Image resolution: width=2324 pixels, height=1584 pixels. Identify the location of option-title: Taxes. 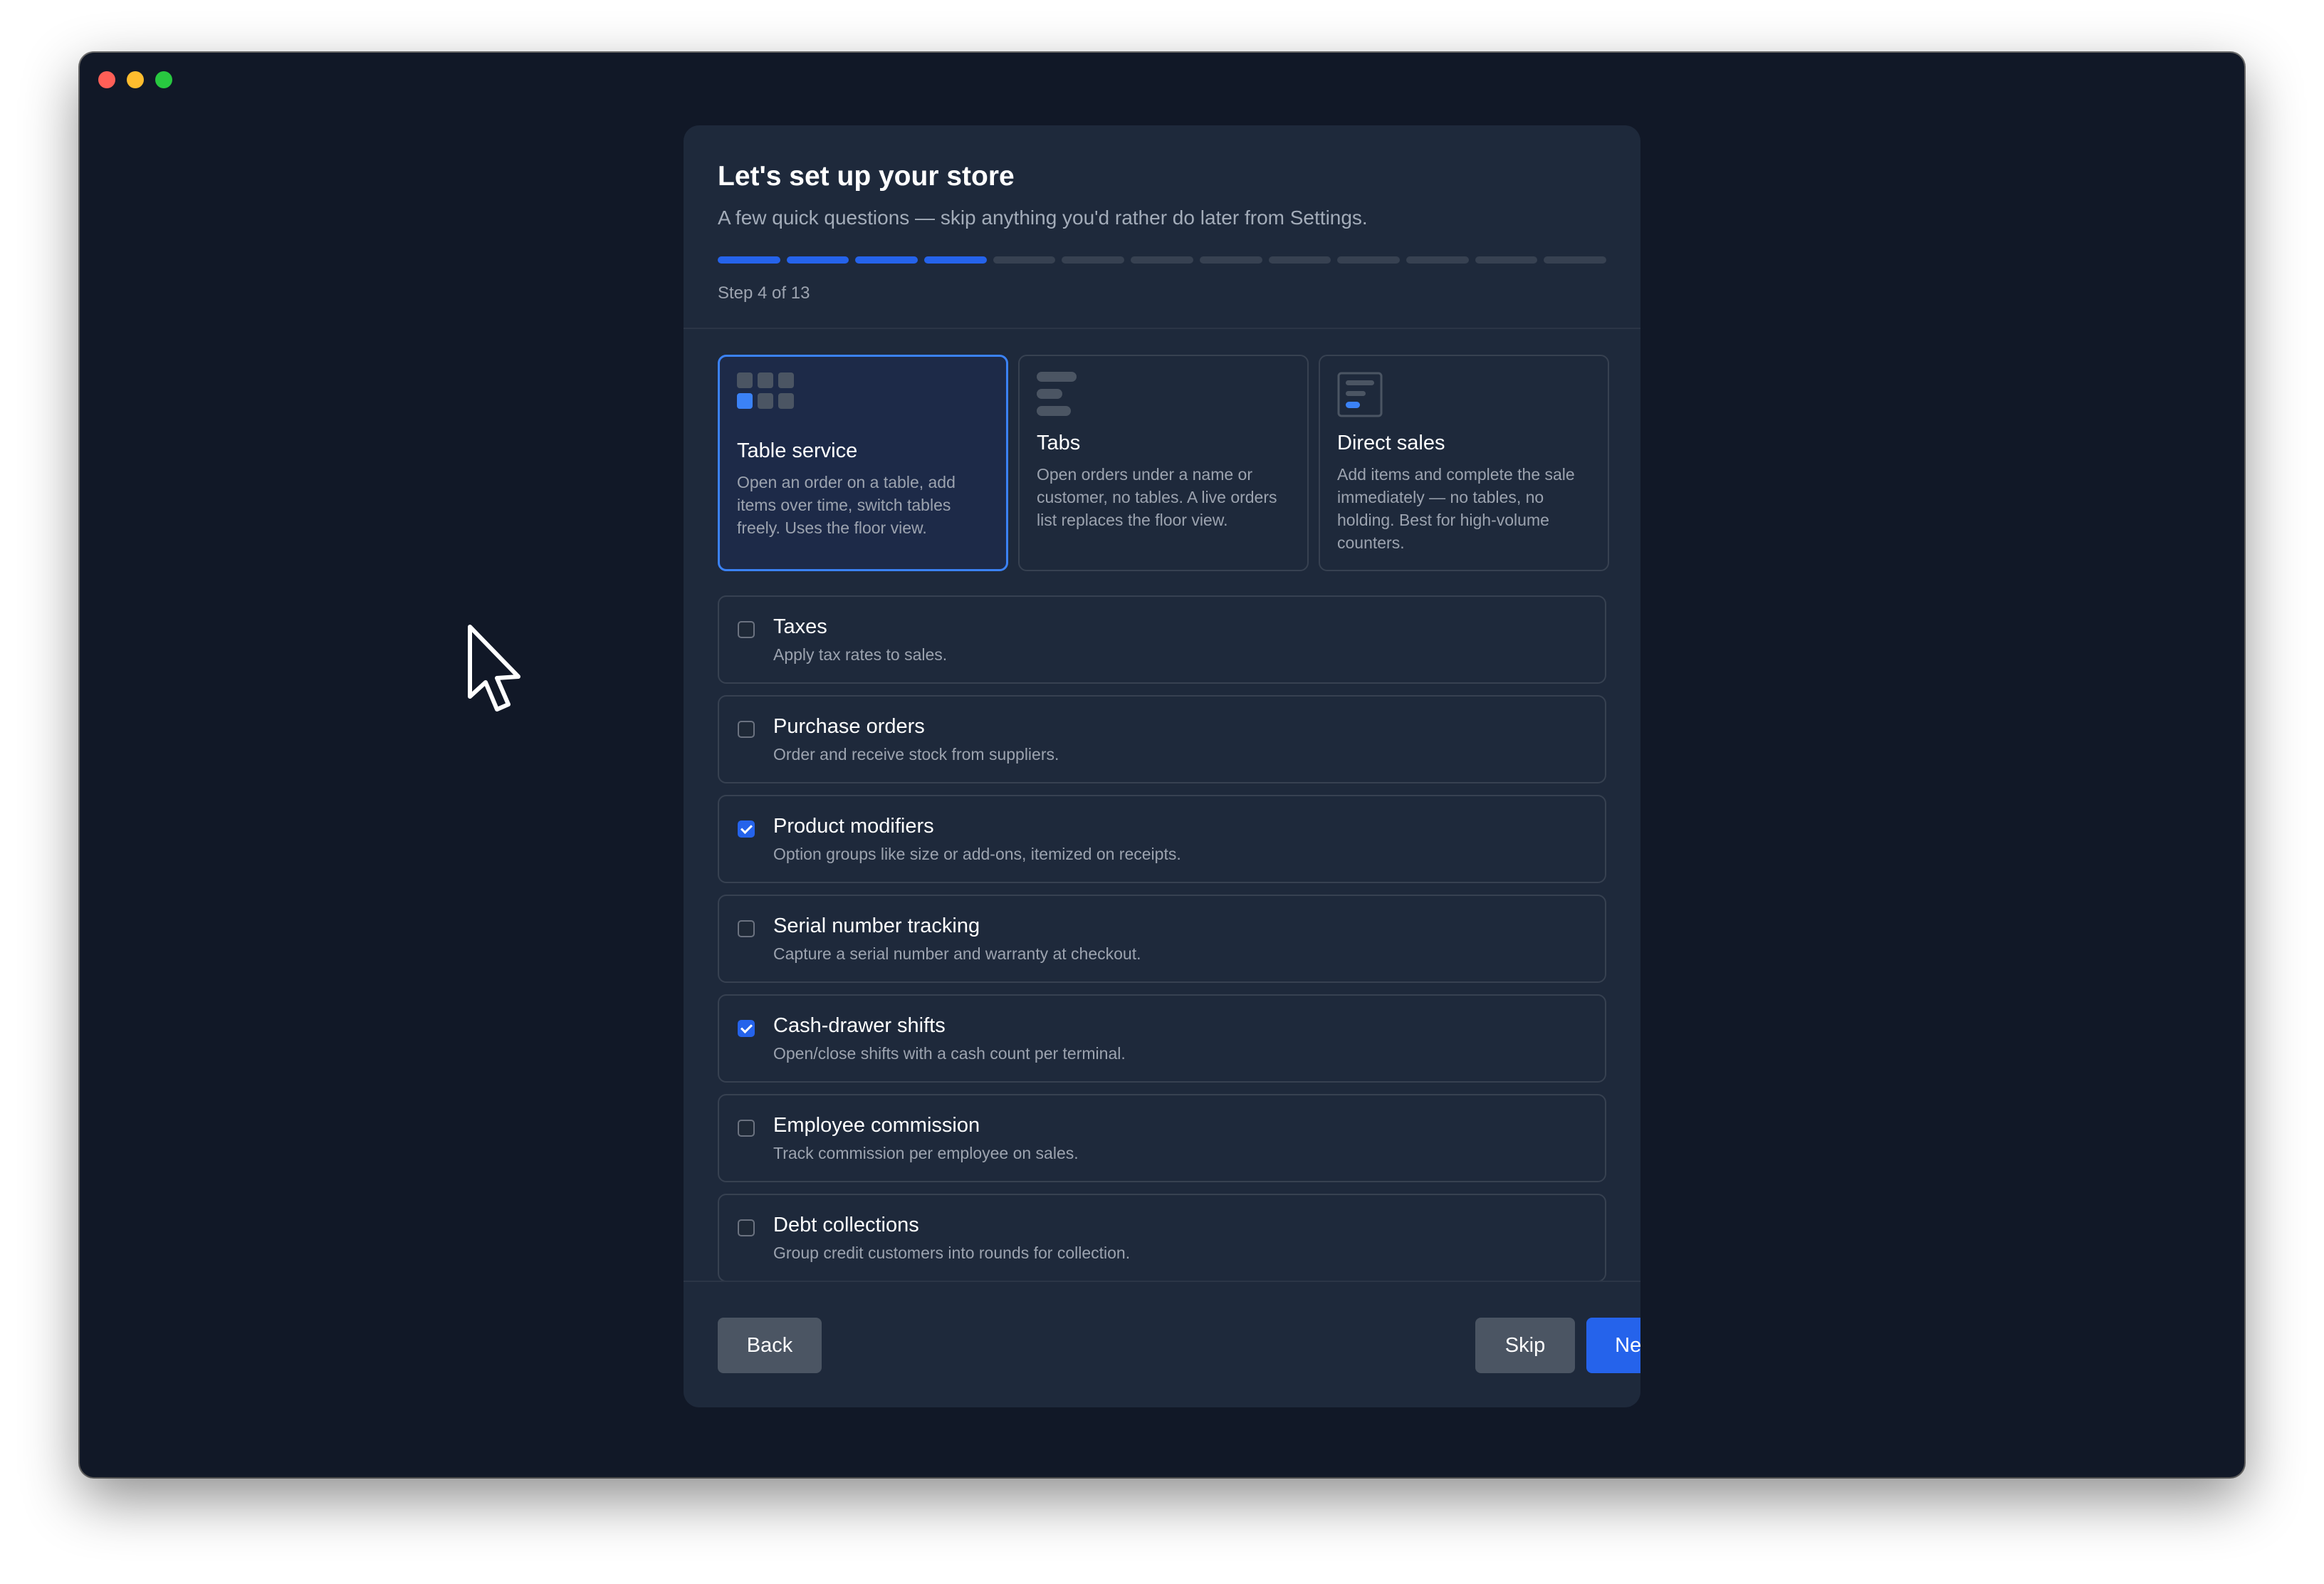
(800, 626).